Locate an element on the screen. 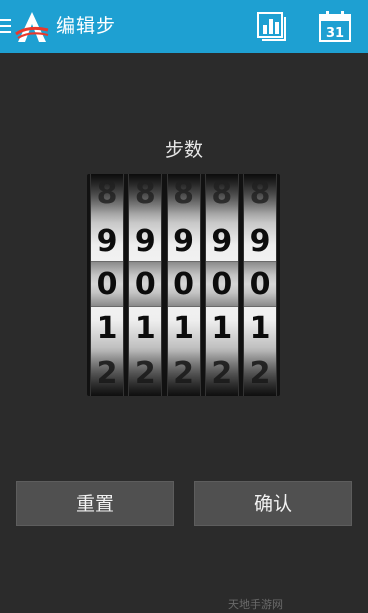  calendar-day: 31 is located at coordinates (335, 33).